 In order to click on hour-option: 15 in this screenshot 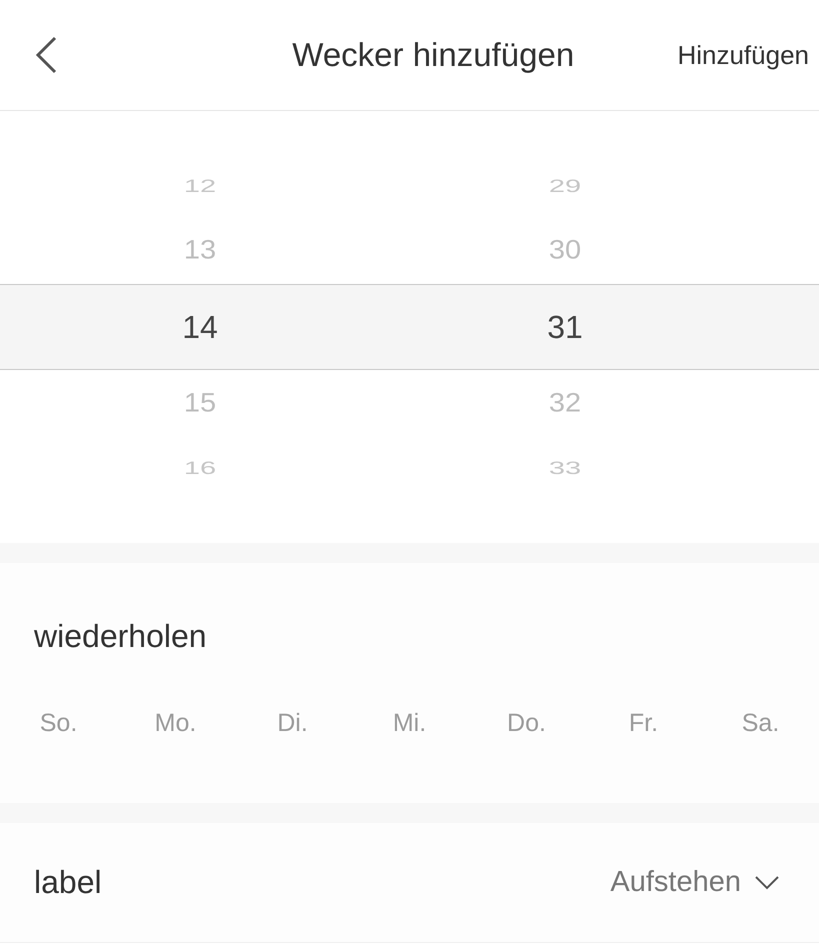, I will do `click(200, 403)`.